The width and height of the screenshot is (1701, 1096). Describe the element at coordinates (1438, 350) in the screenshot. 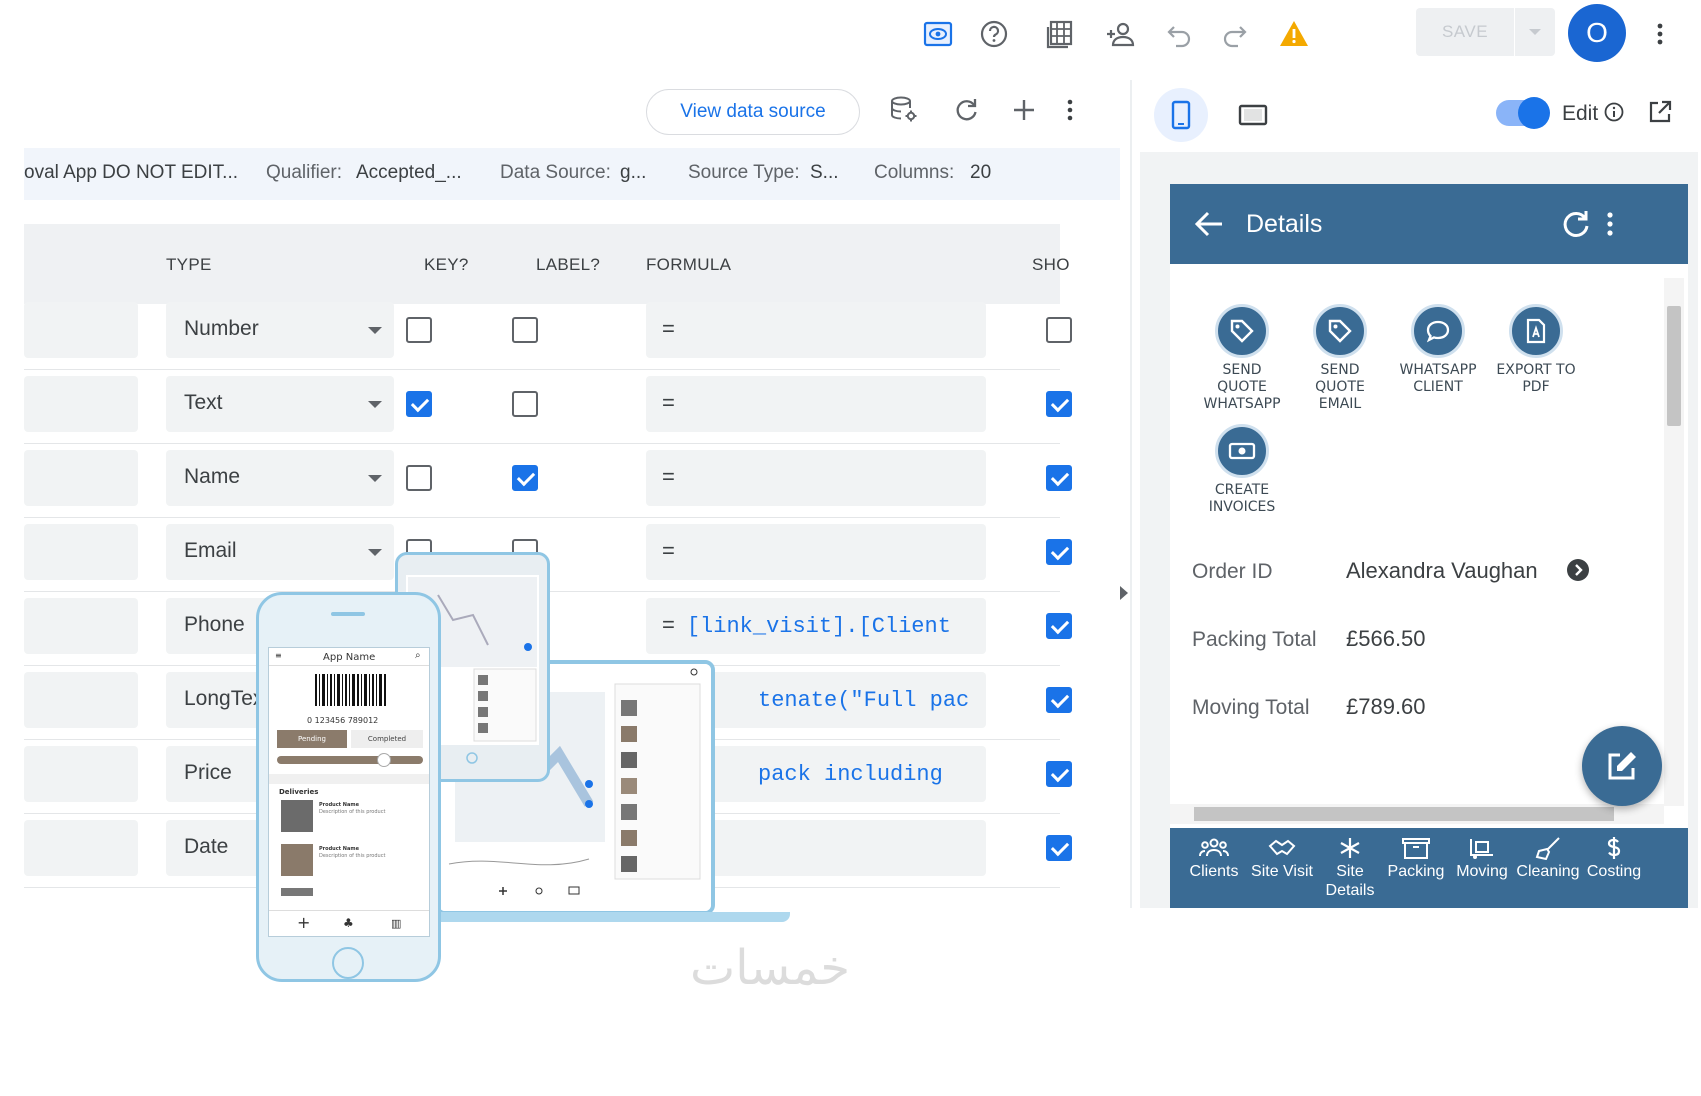

I see `action-whatsapp-client: WHATSAPP CLIENT` at that location.